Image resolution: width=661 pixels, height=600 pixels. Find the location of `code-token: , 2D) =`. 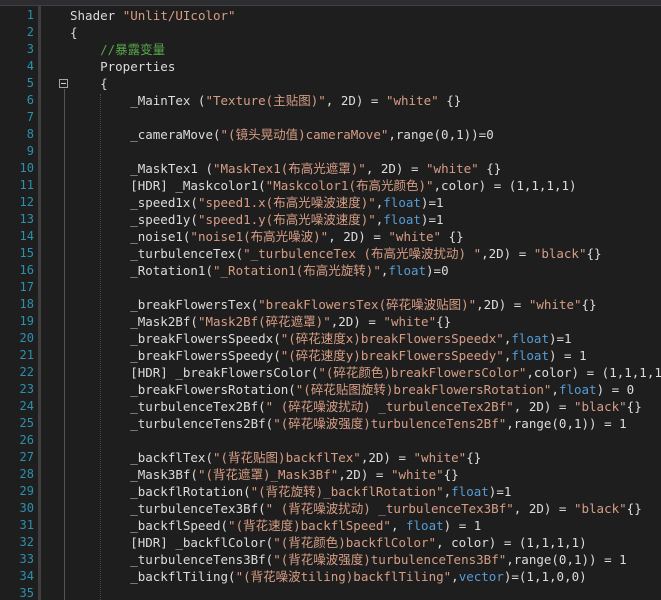

code-token: , 2D) = is located at coordinates (543, 508).